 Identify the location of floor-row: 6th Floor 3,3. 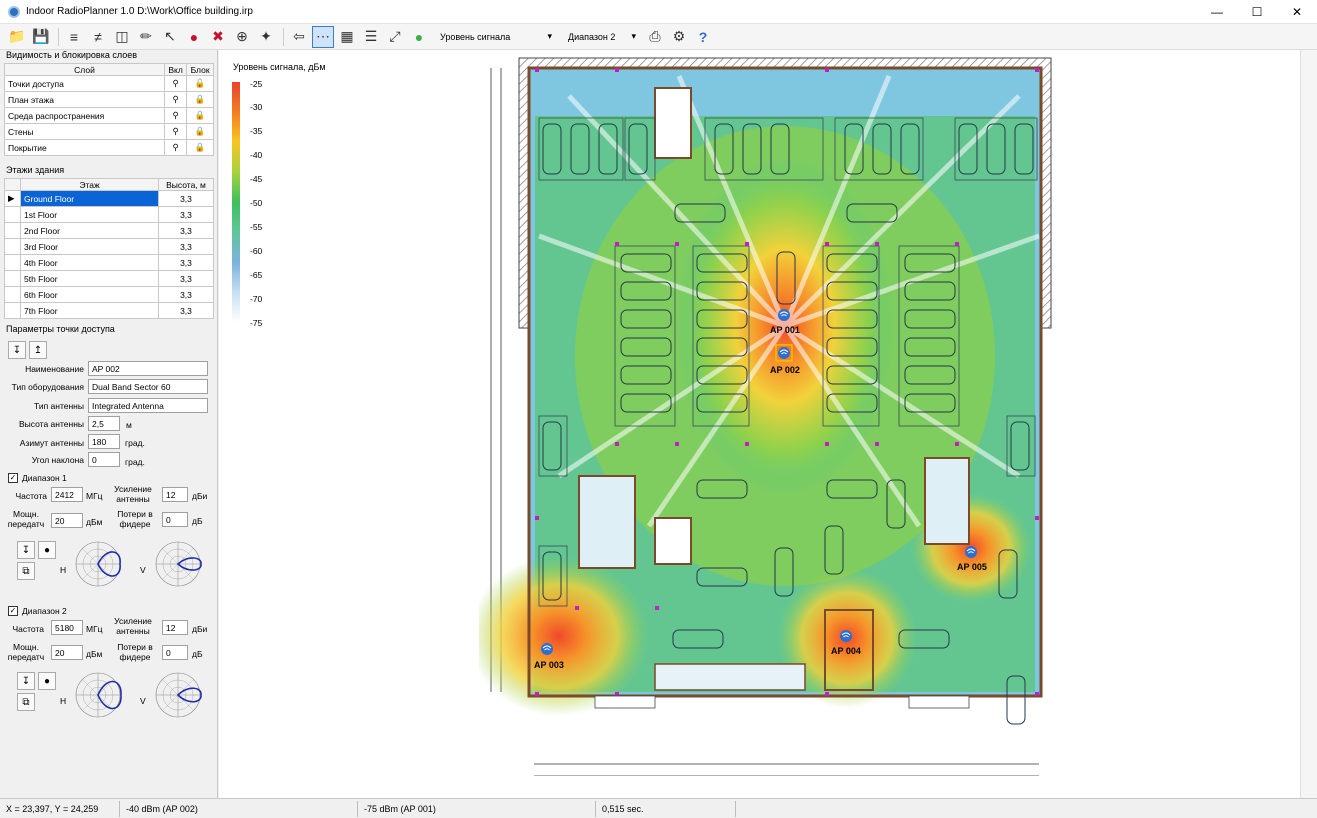
(109, 294).